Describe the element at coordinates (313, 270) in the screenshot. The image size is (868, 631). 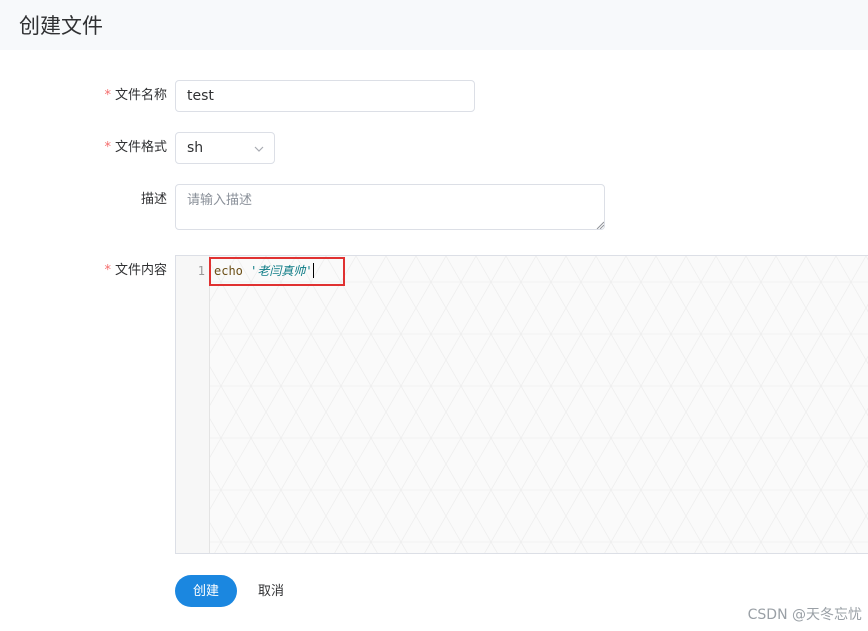
I see `text-cursor` at that location.